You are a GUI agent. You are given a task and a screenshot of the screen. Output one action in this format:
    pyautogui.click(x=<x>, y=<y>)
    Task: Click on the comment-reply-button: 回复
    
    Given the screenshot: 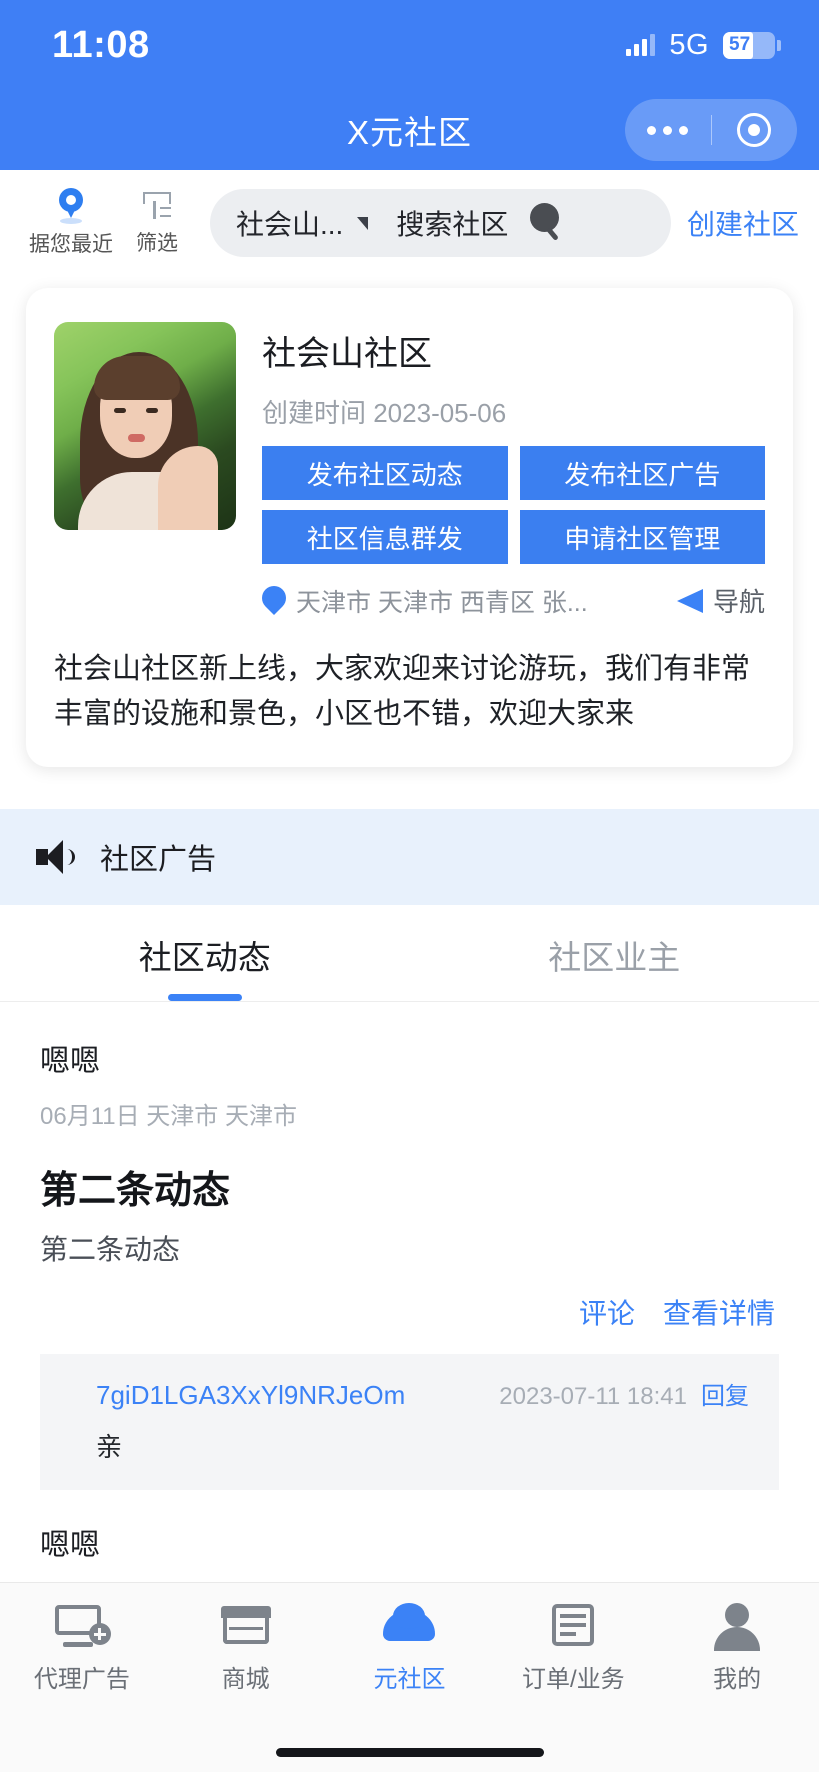 What is the action you would take?
    pyautogui.click(x=725, y=1393)
    